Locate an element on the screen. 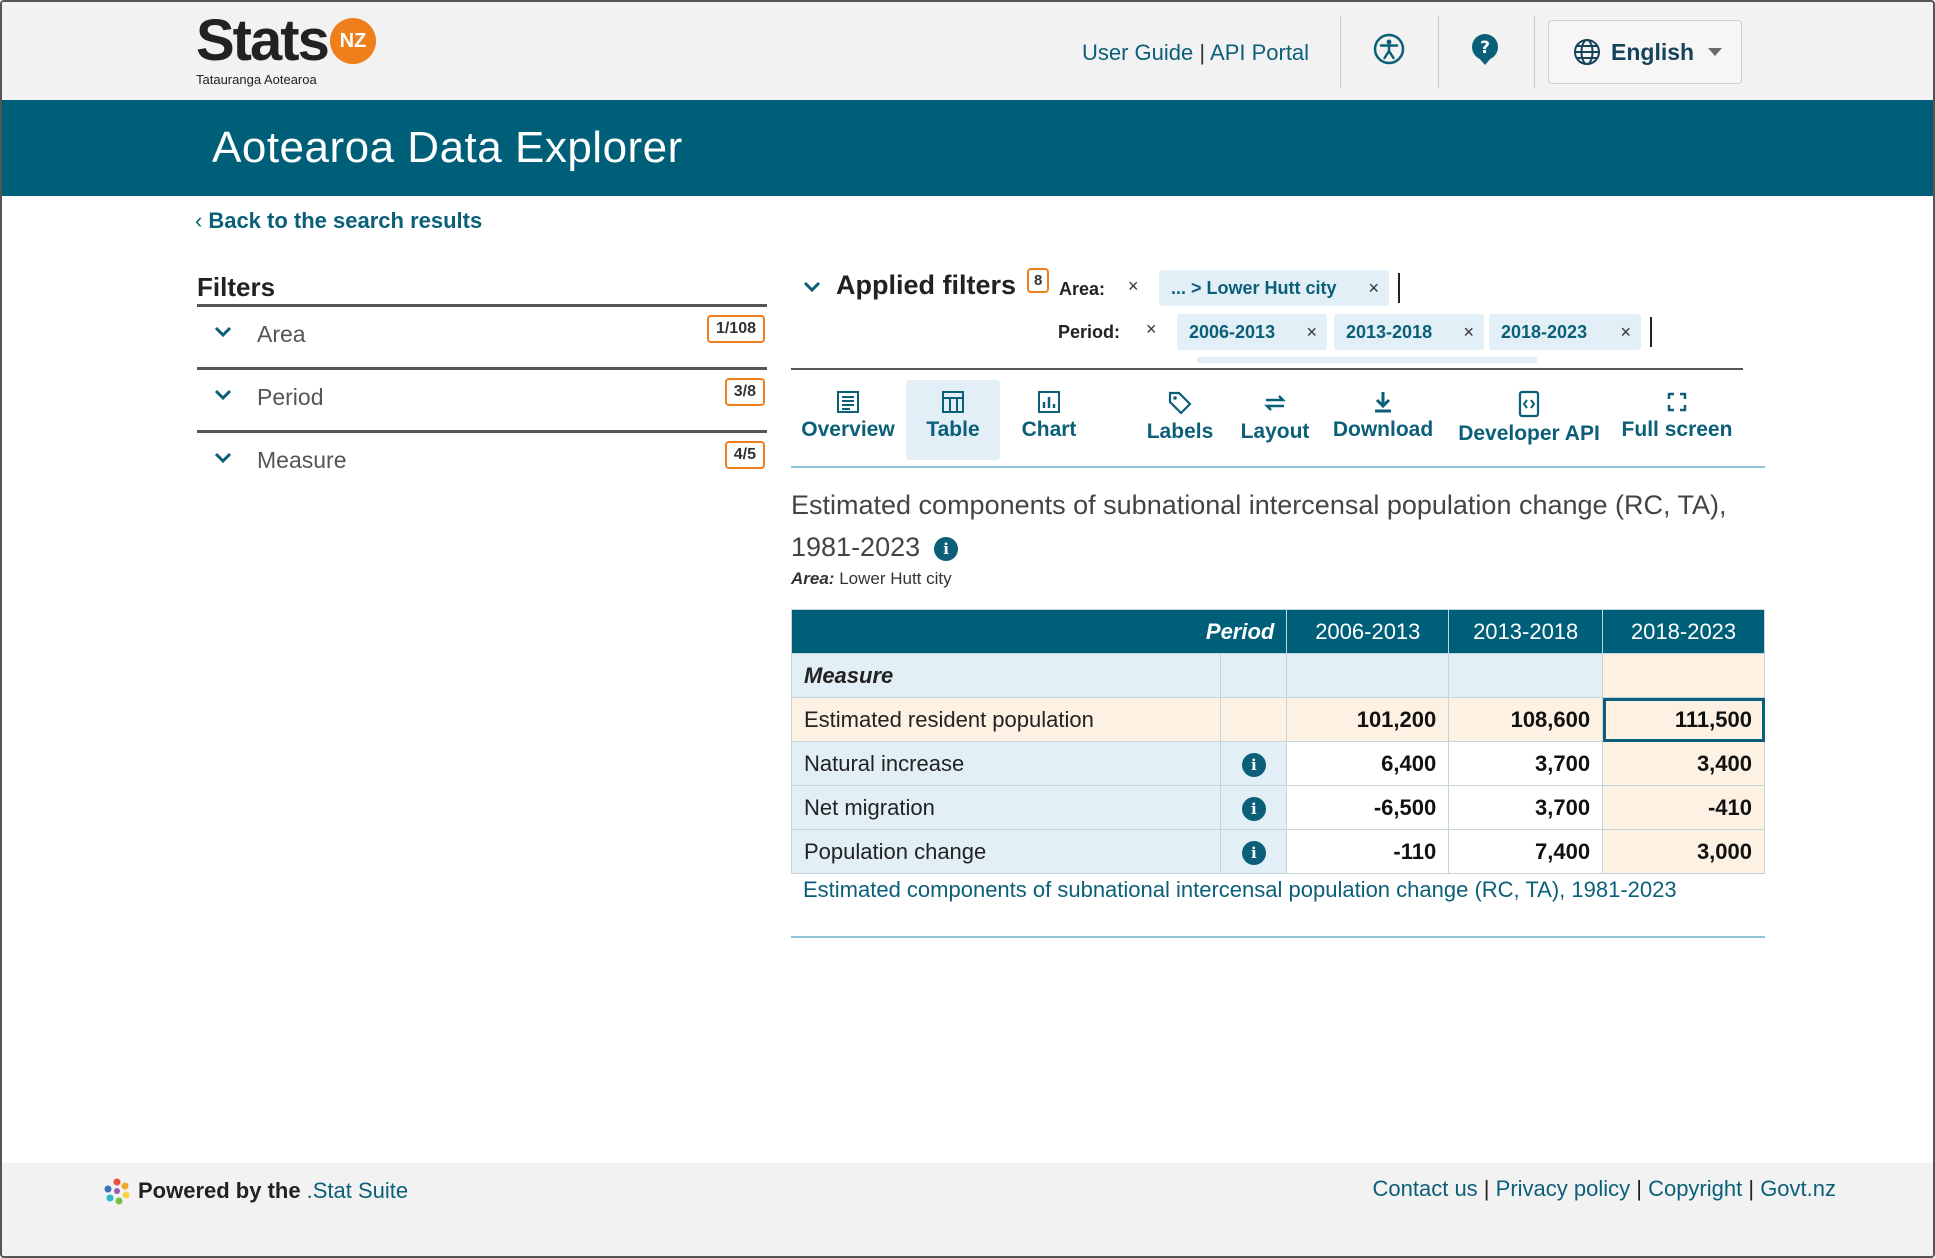  clear-area-icon: × is located at coordinates (1133, 286).